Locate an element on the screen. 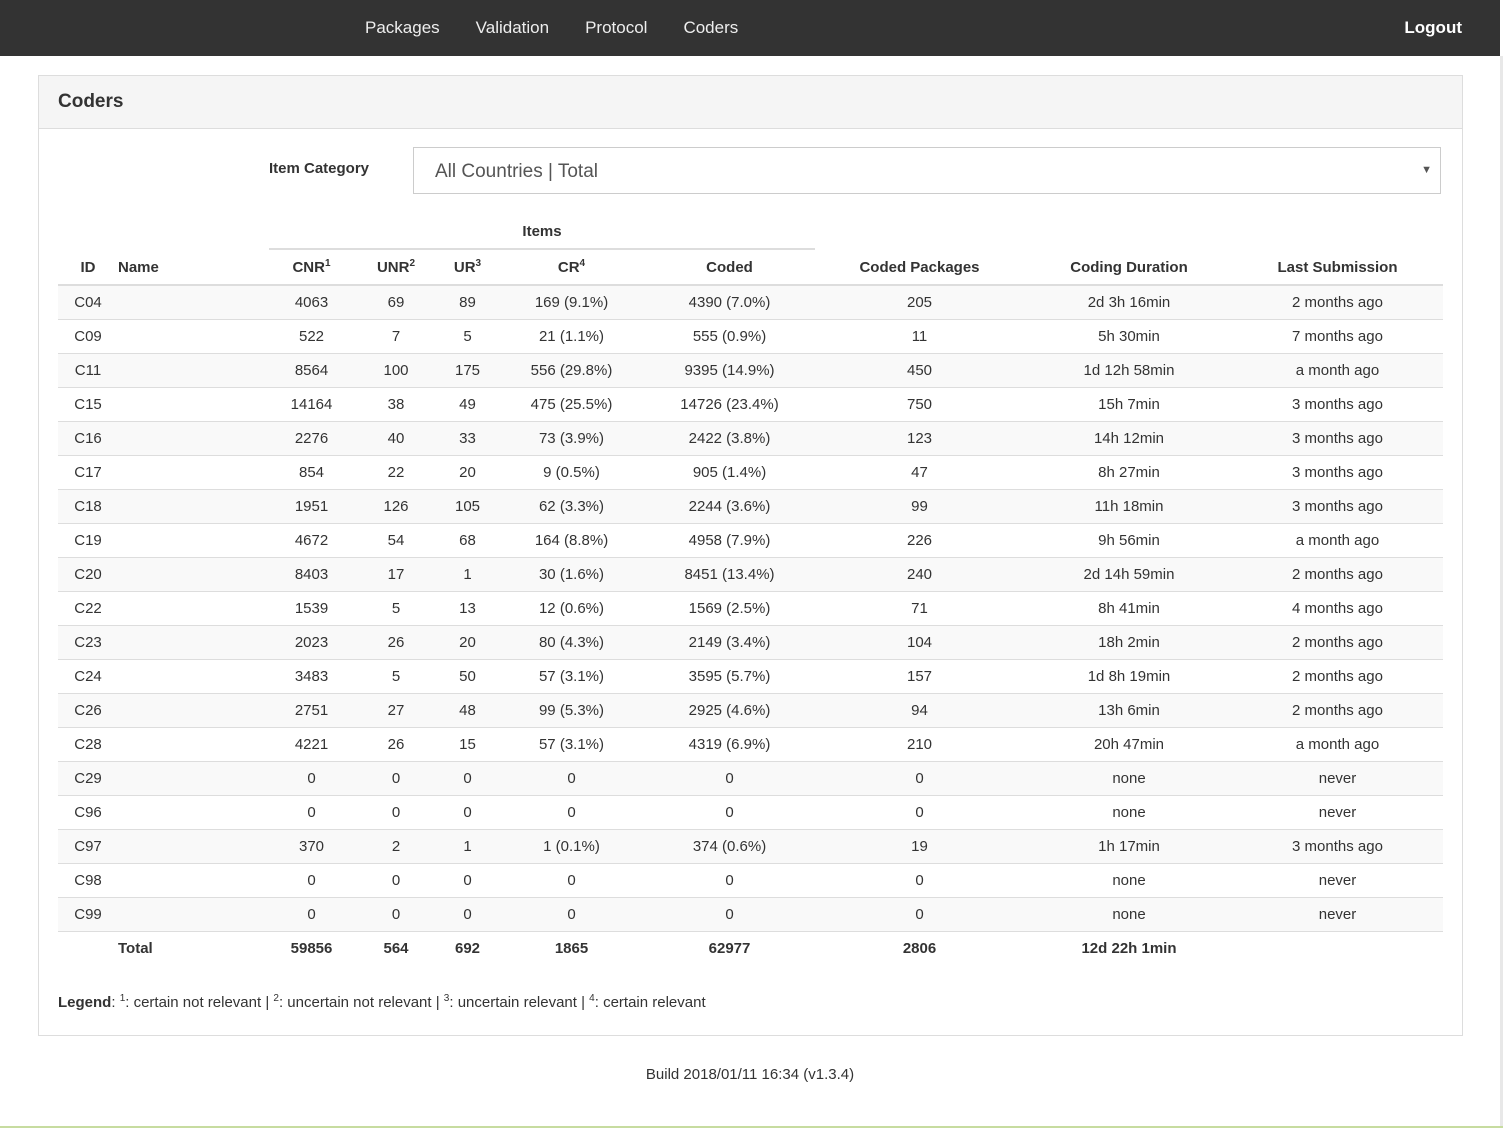 This screenshot has height=1128, width=1503. cell-packages: 157 is located at coordinates (919, 676).